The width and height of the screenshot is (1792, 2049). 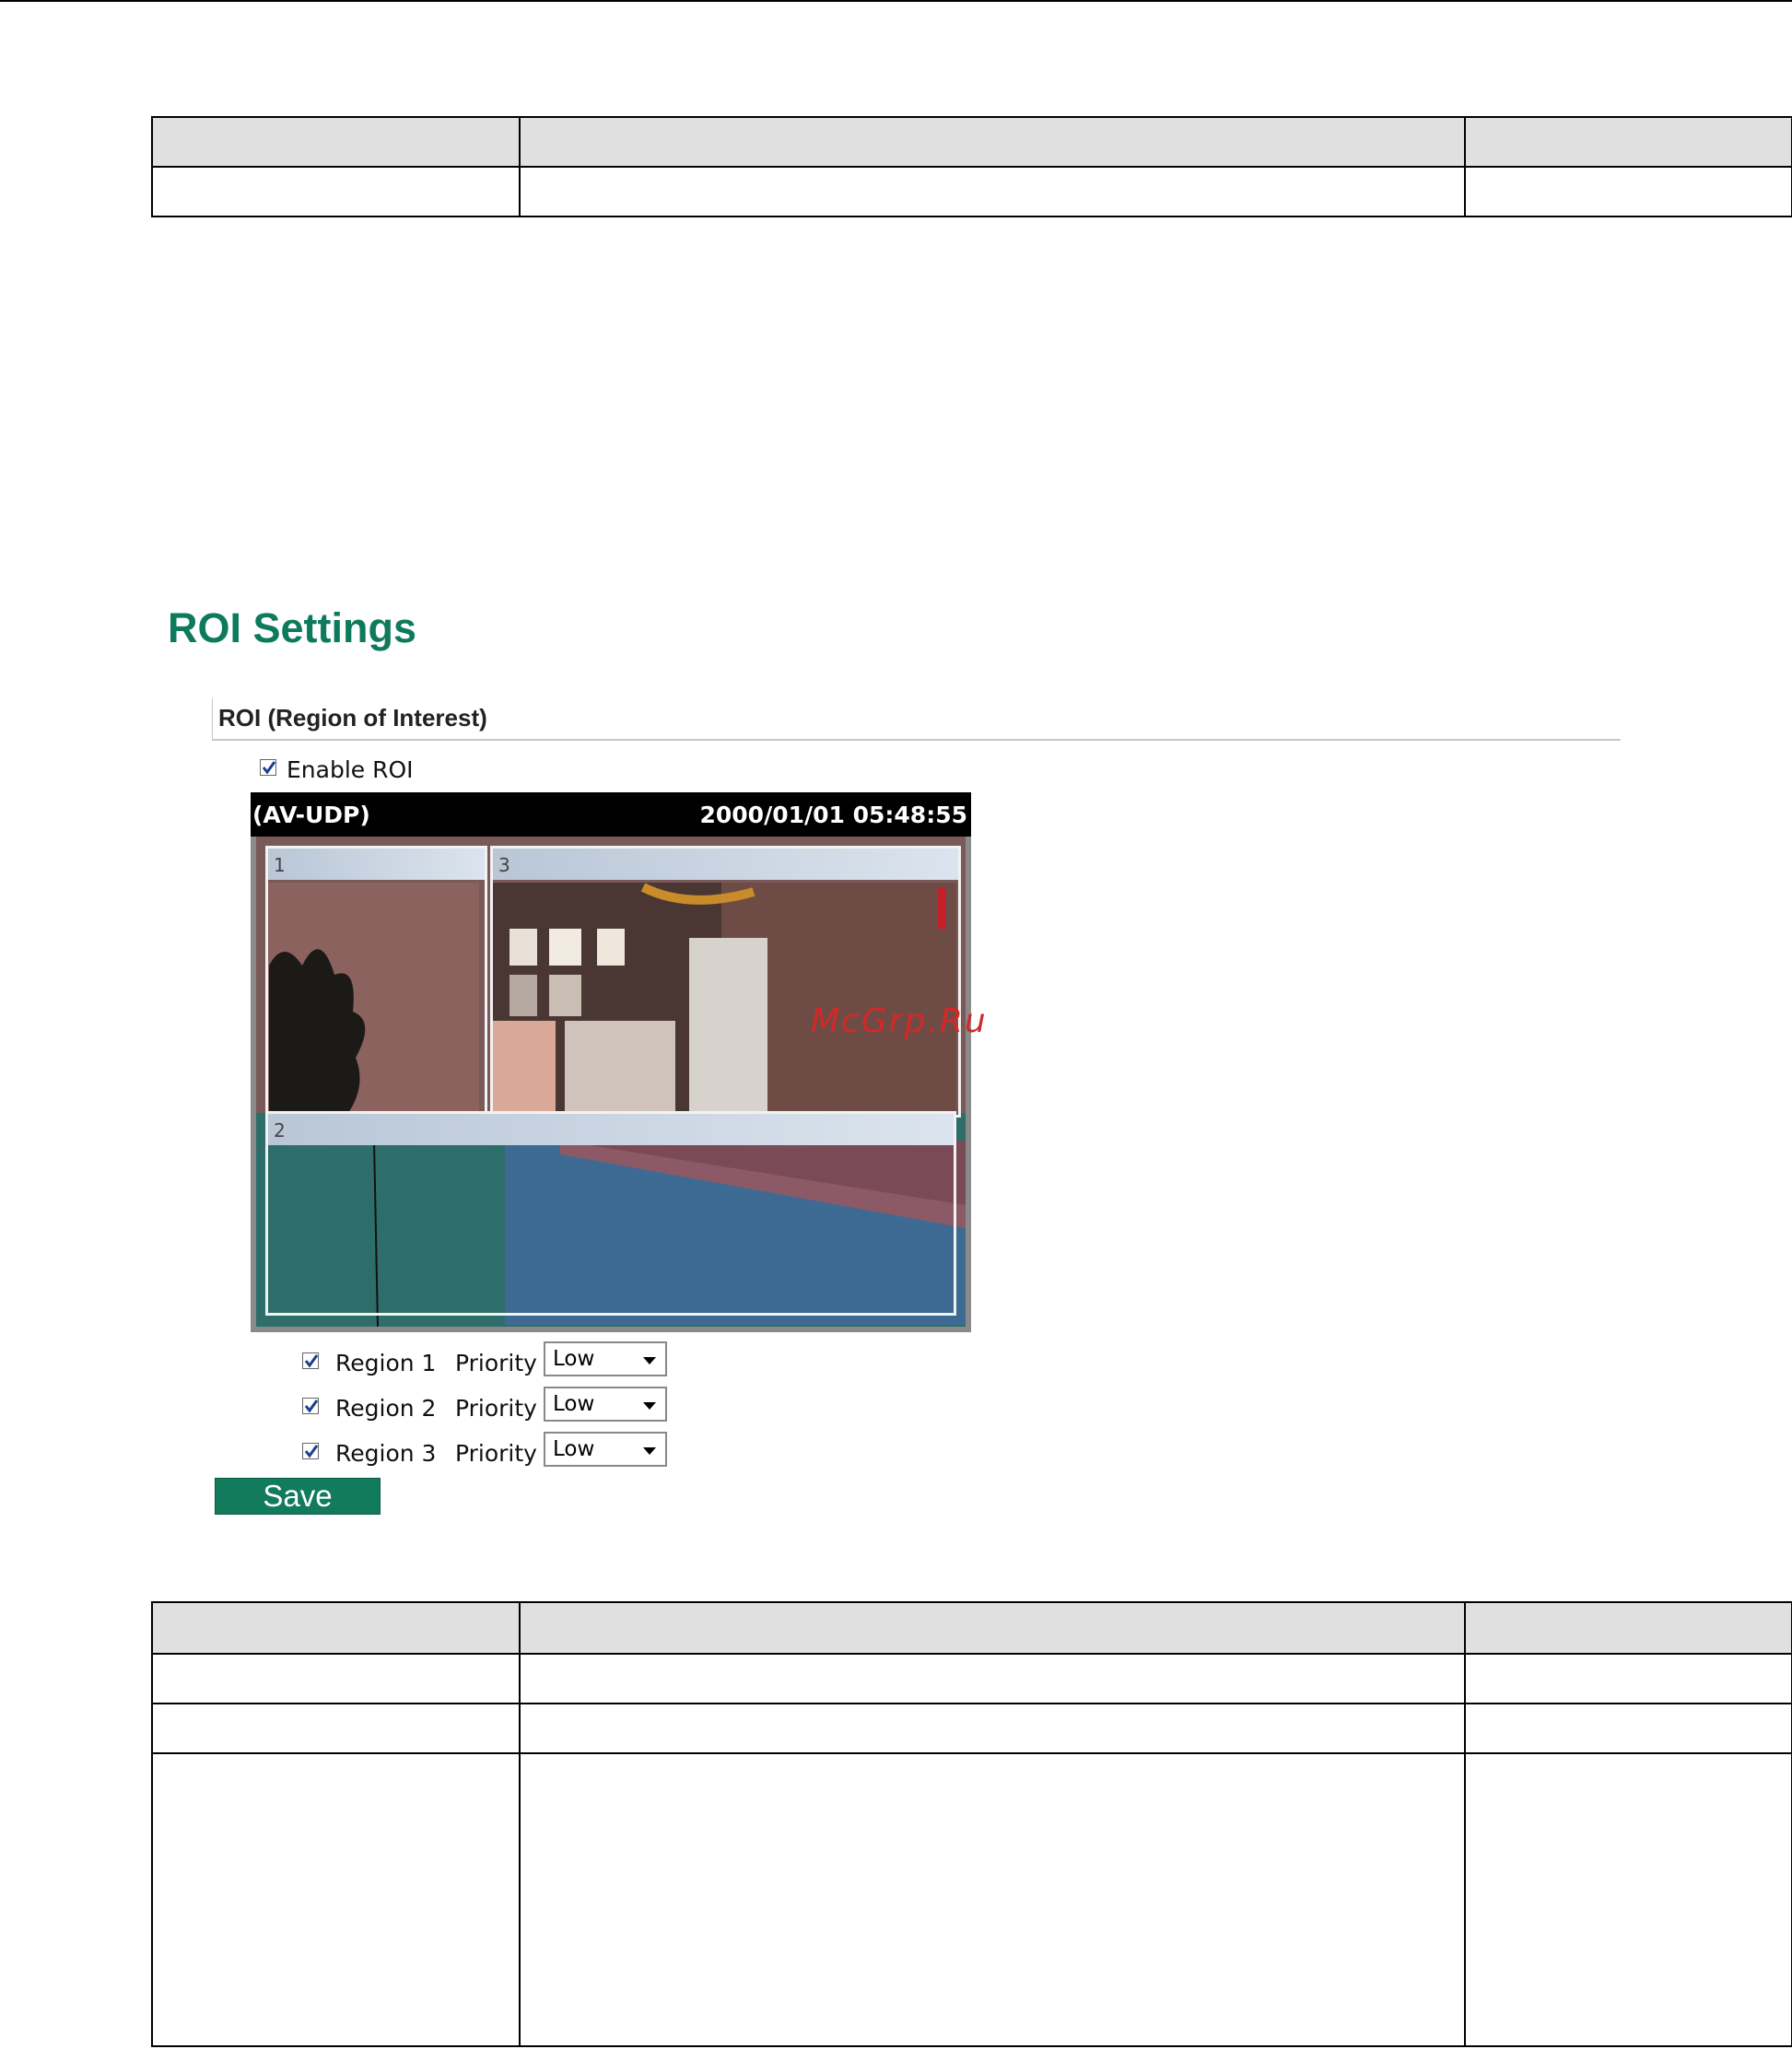 I want to click on watermark-text: McGrp.Ru, so click(x=899, y=1021).